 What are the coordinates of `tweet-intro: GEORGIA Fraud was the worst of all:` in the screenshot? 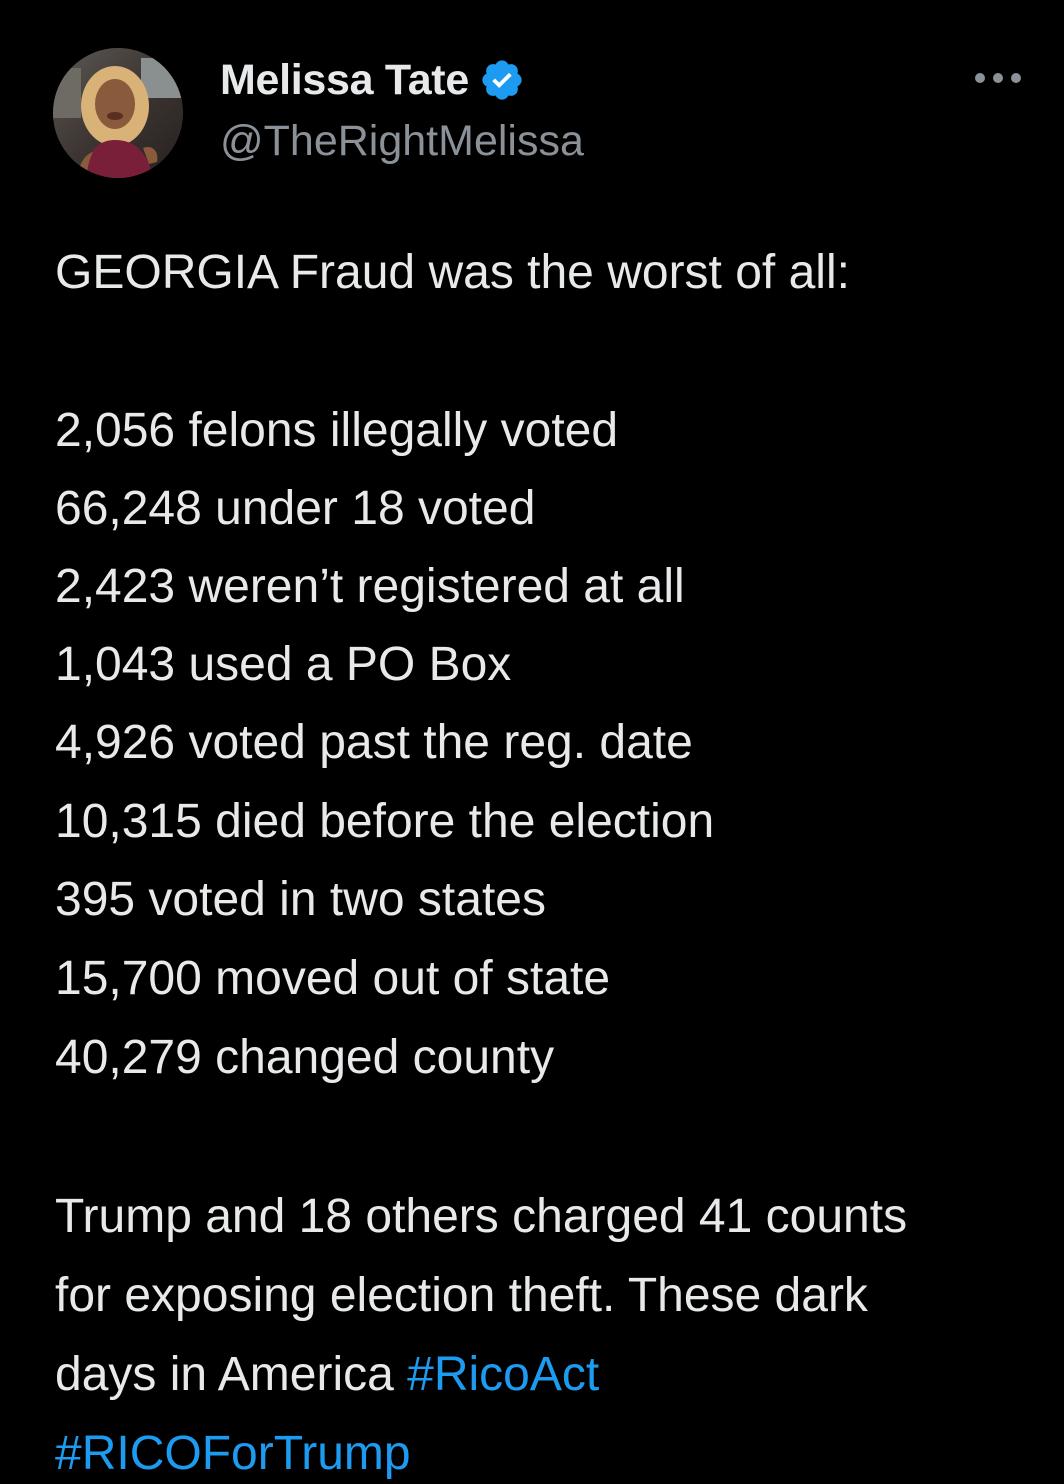 It's located at (452, 272).